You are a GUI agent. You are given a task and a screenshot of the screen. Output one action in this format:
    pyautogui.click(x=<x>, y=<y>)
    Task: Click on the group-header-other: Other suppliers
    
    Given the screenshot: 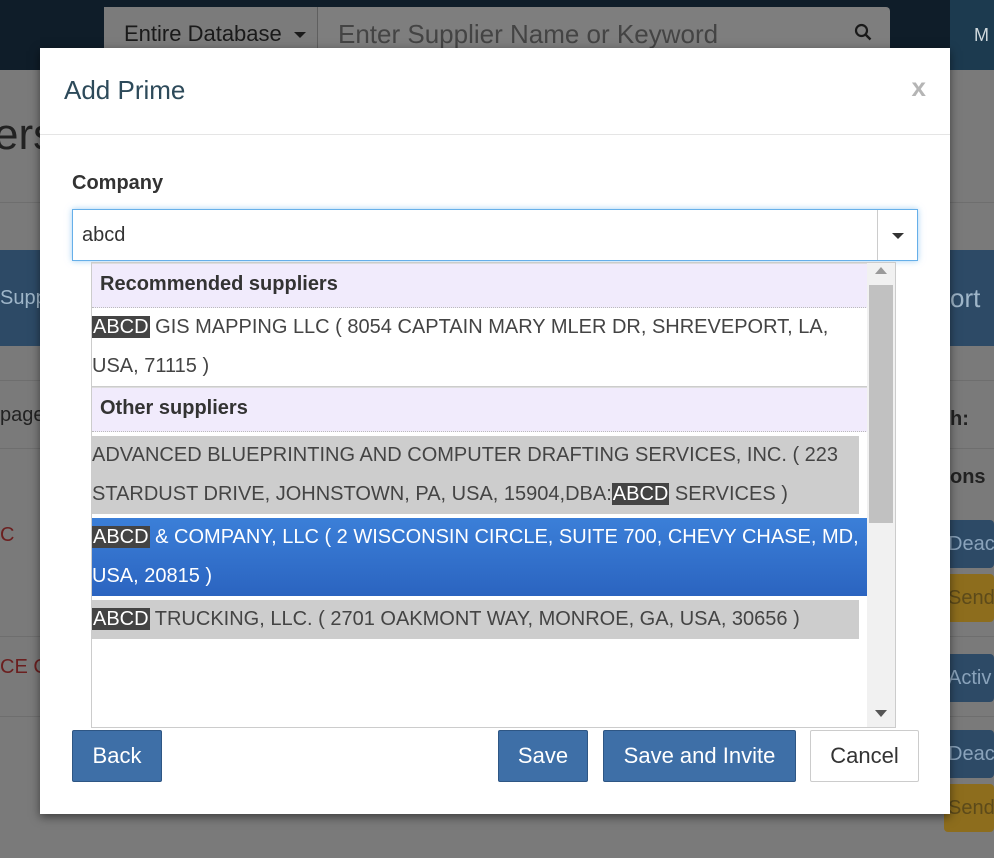 What is the action you would take?
    pyautogui.click(x=480, y=409)
    